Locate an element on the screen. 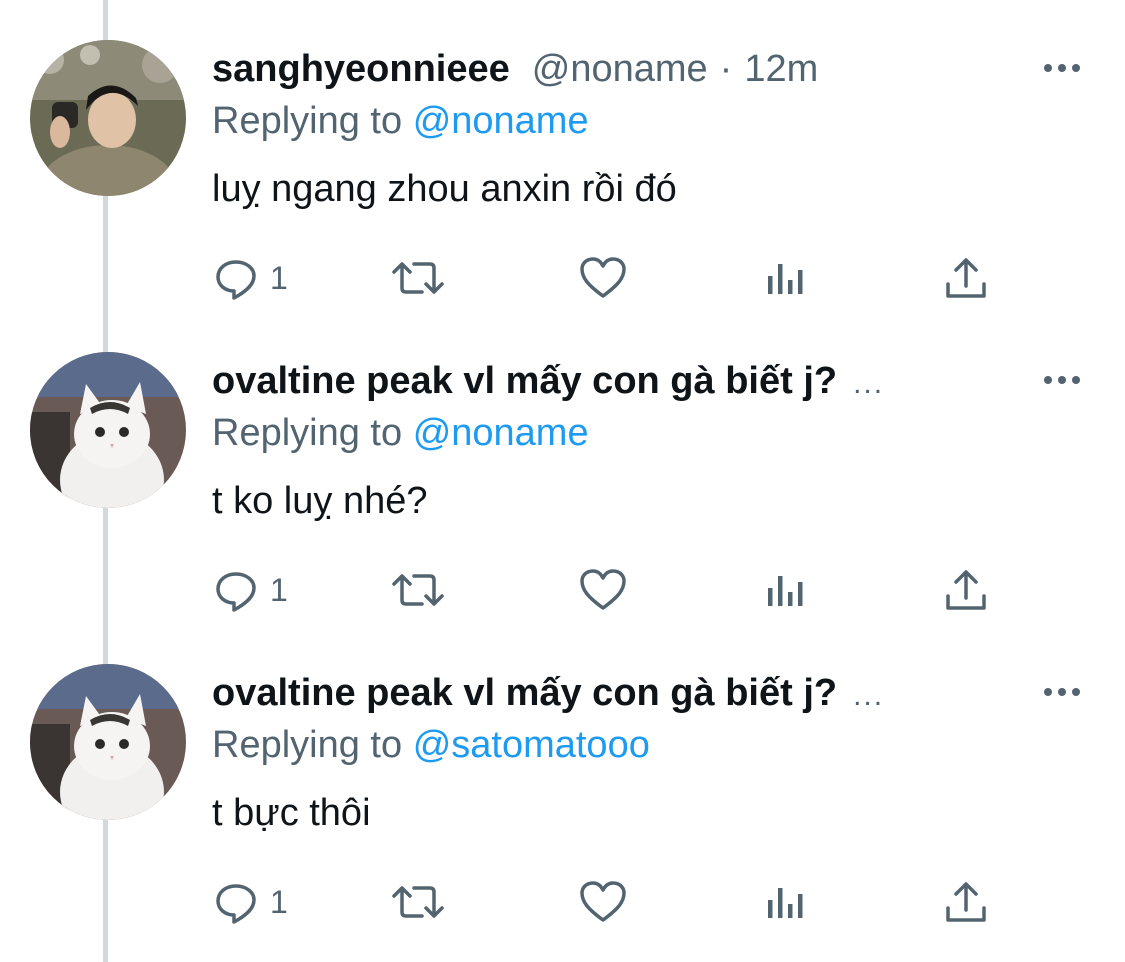 The height and width of the screenshot is (962, 1125). timestamp: 12m is located at coordinates (781, 69).